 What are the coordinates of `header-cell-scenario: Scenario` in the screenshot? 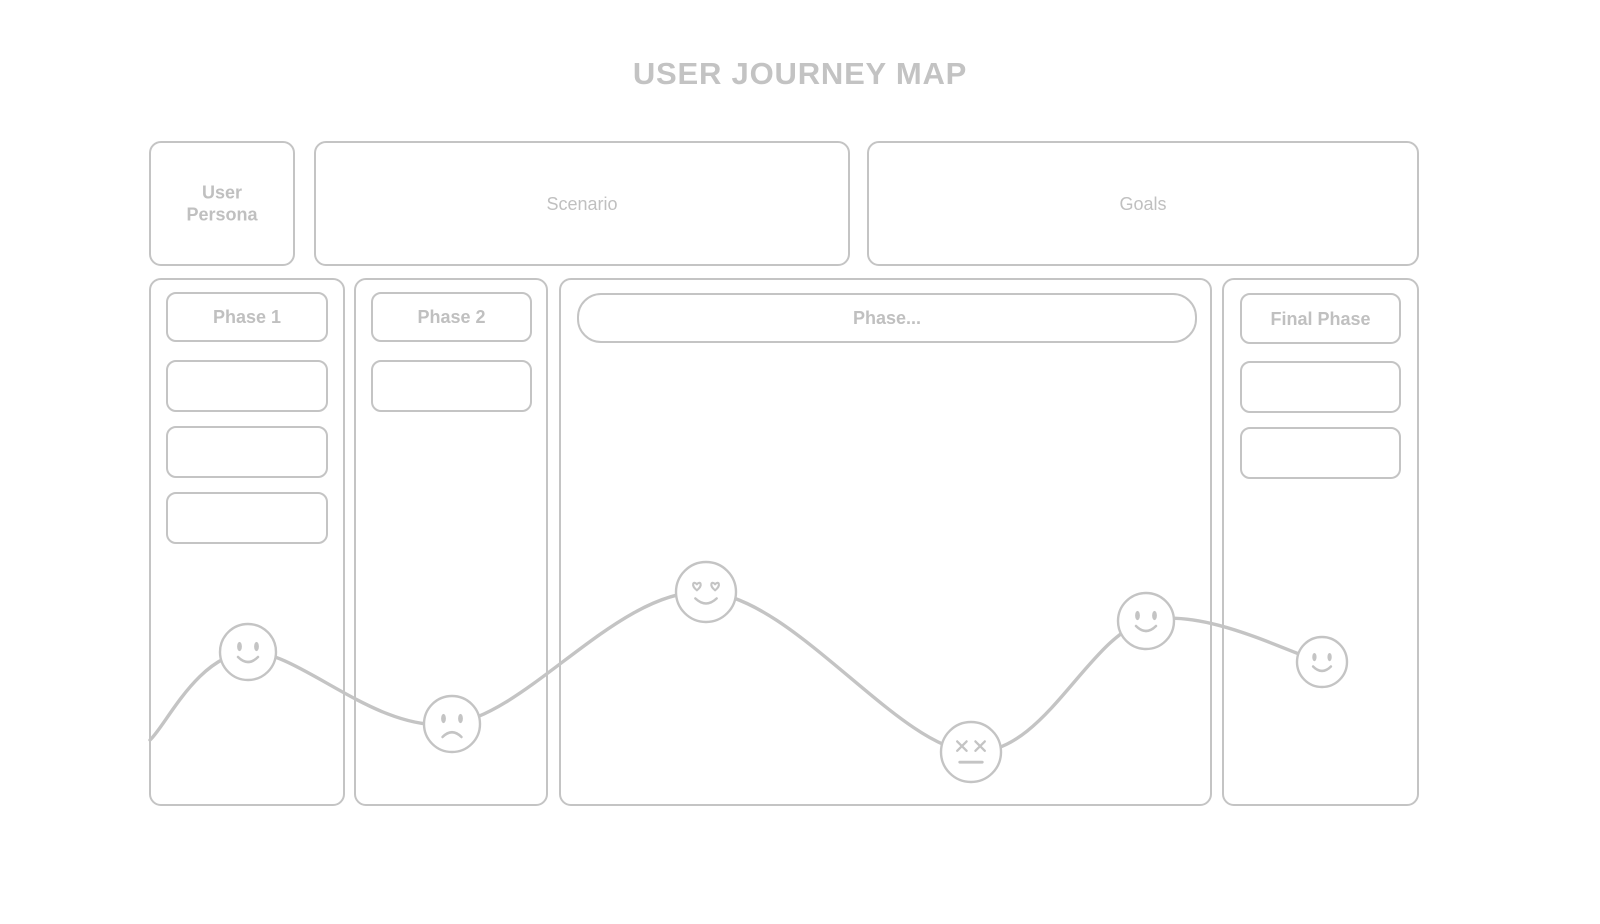 It's located at (582, 203).